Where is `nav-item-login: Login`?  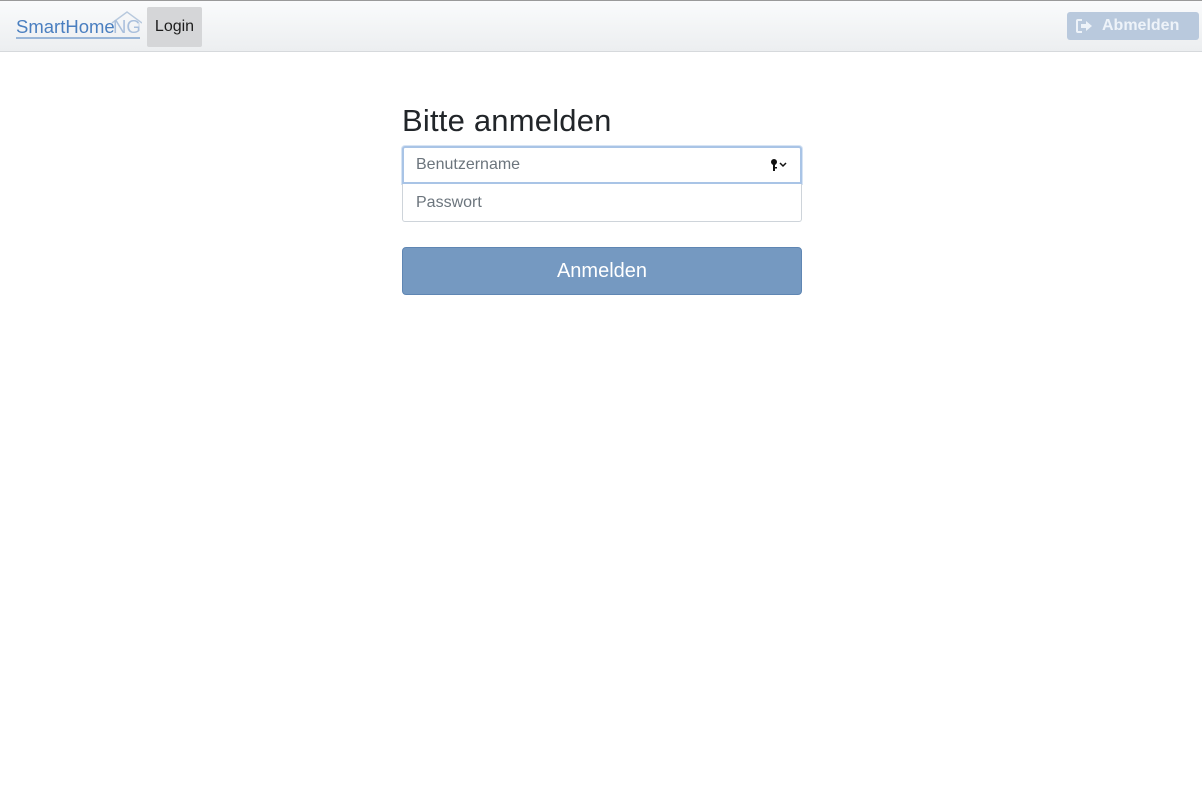 nav-item-login: Login is located at coordinates (174, 27).